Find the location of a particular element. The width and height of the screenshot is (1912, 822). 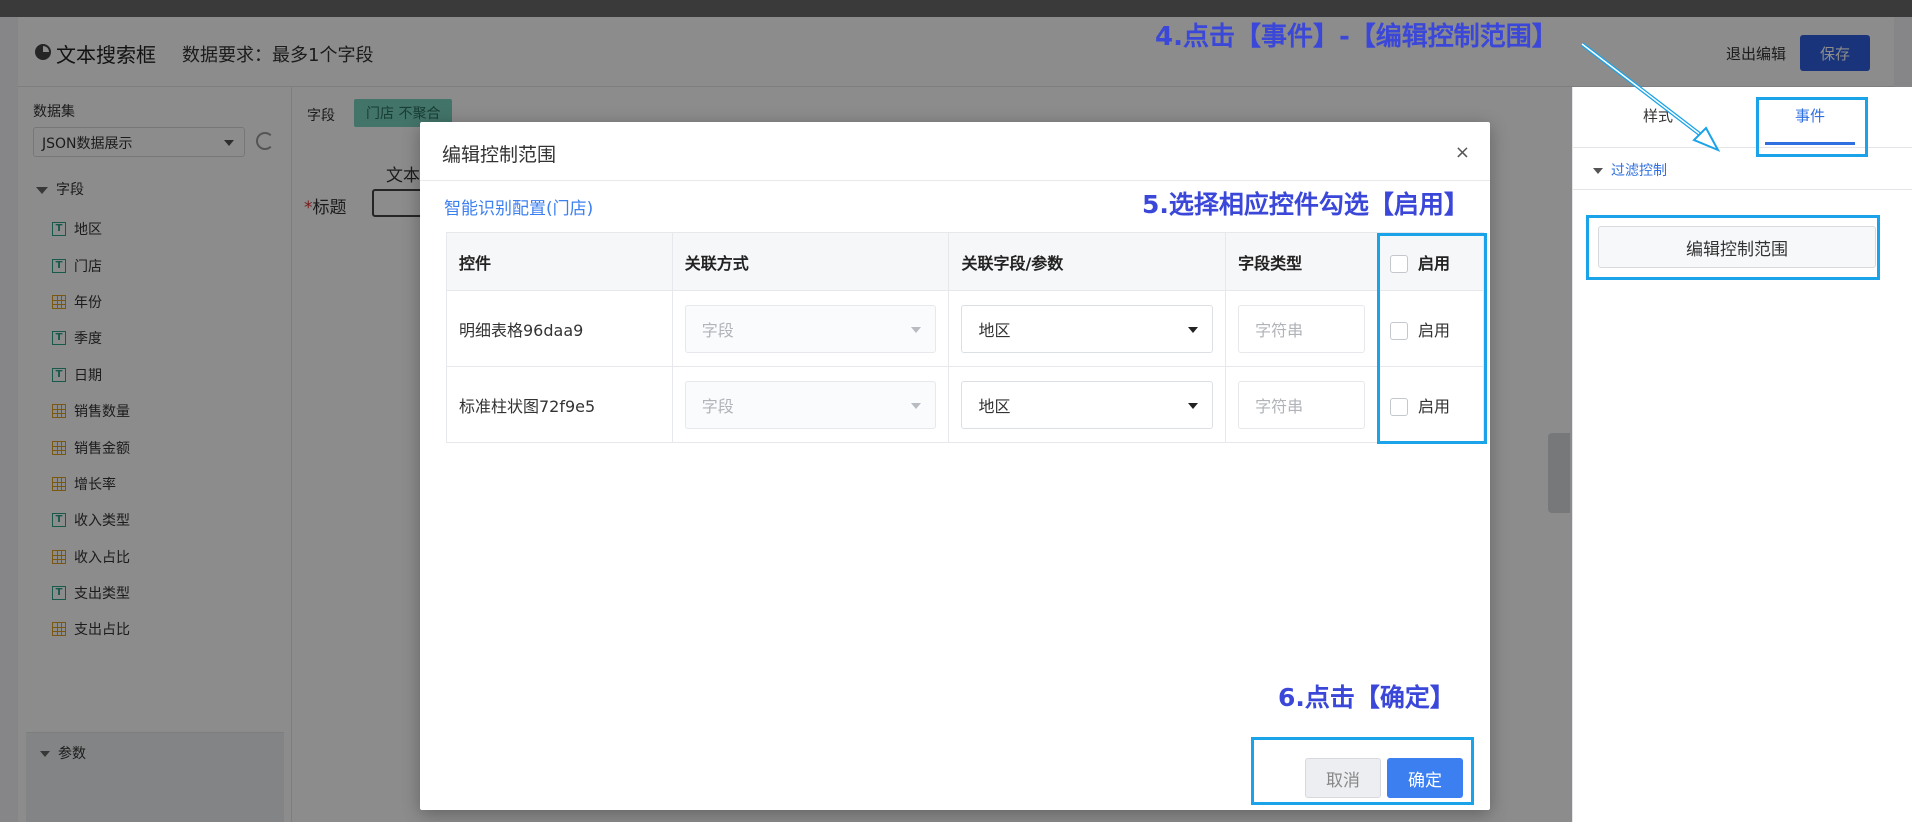

highlight-box-enable-column is located at coordinates (1432, 338).